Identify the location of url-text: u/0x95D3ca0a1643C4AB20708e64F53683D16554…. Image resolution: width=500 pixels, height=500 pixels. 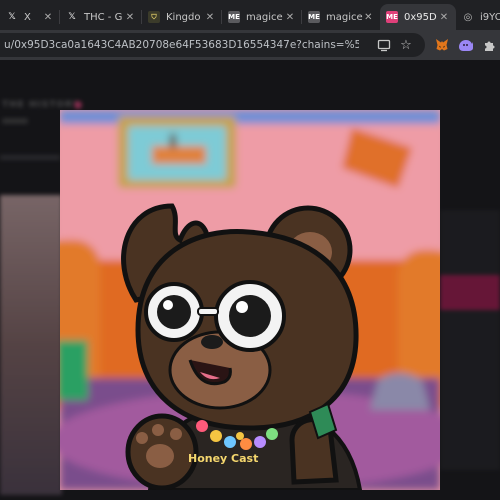
(181, 45).